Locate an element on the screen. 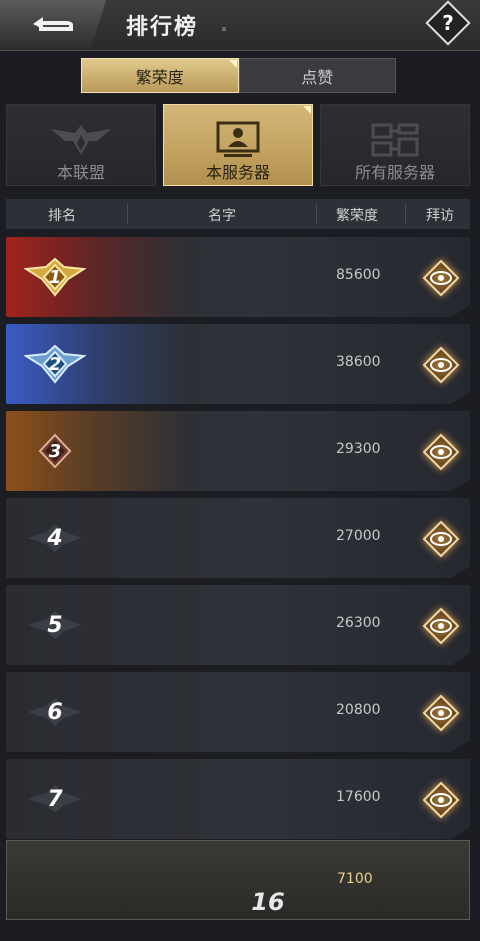  scope-tabs: 本联盟 本服务器 所有服务器 is located at coordinates (238, 145).